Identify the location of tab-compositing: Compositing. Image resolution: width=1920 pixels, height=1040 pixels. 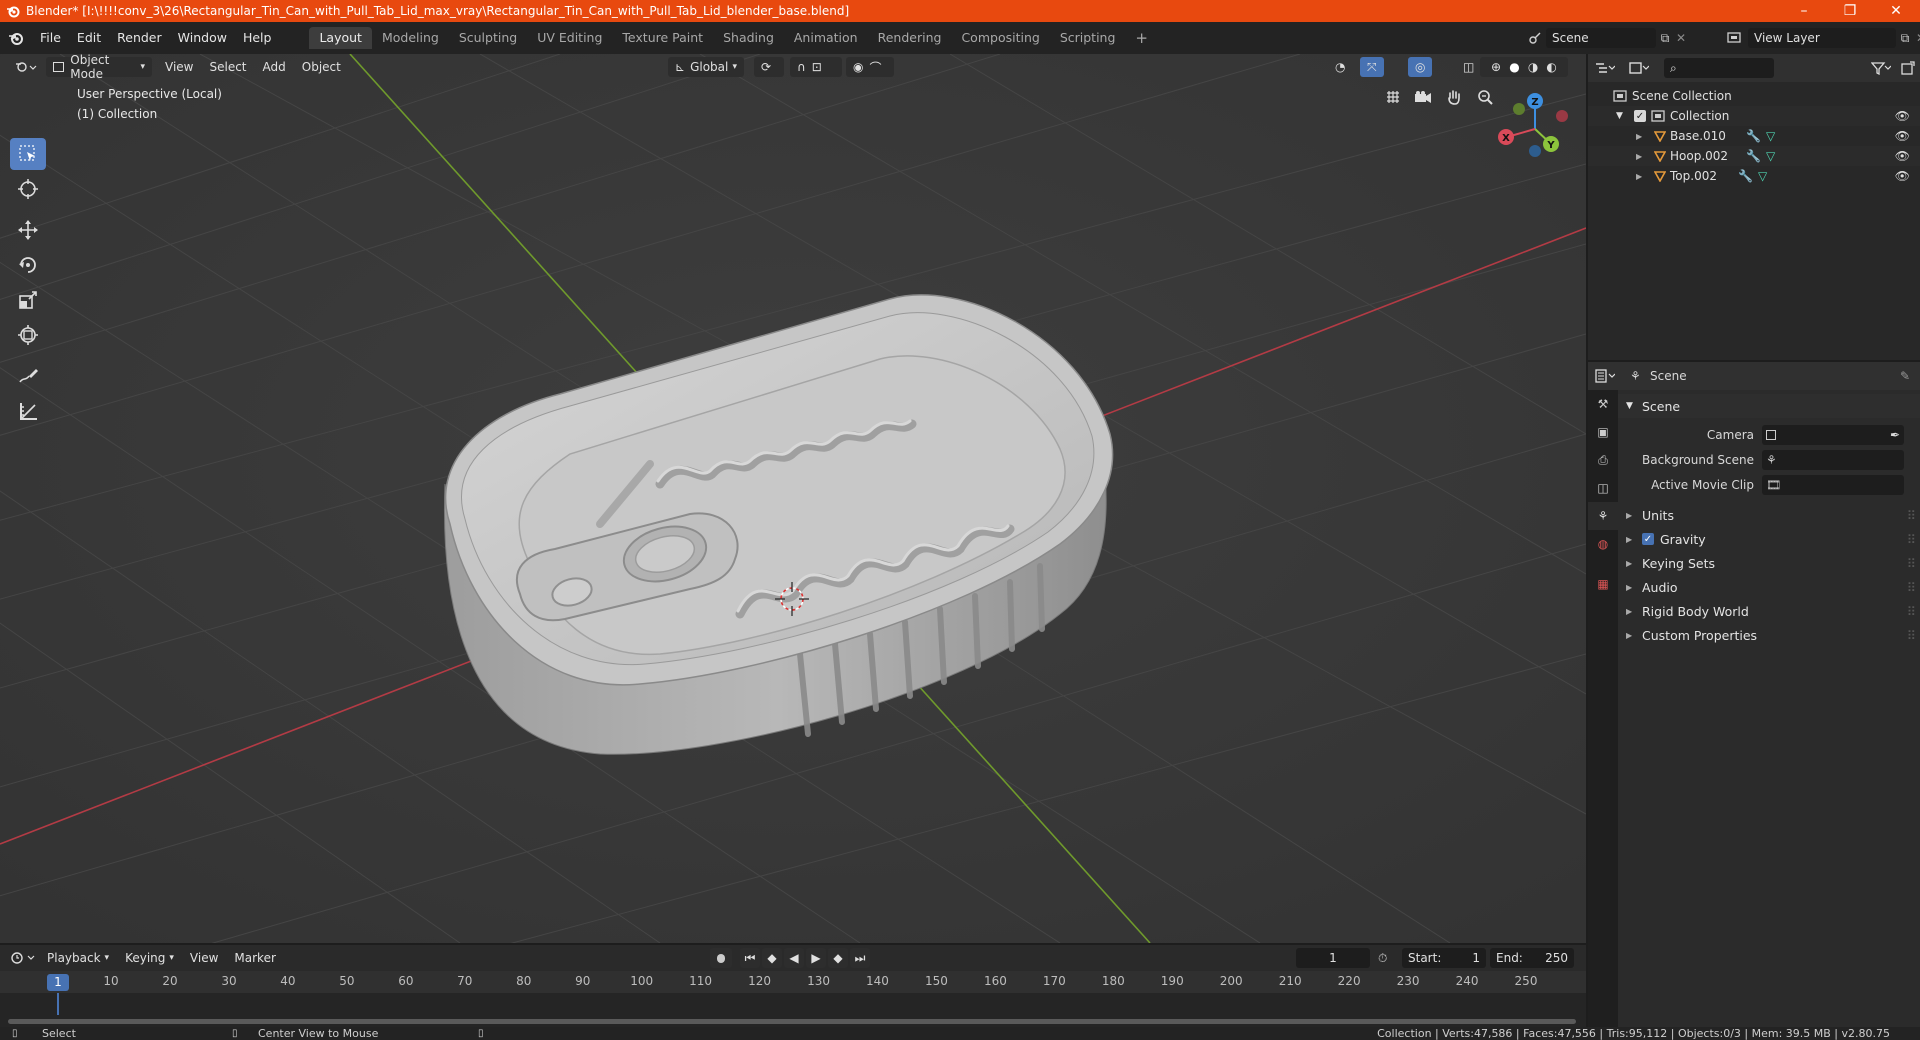
(1000, 38).